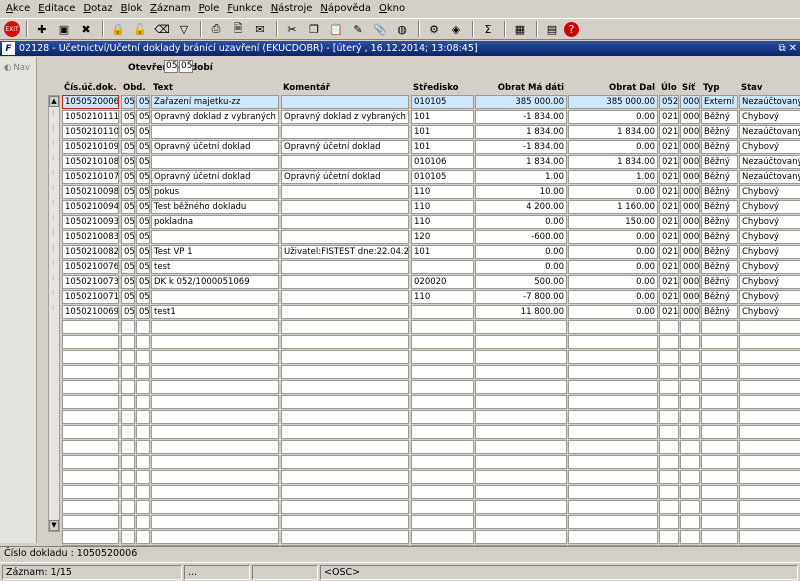 The width and height of the screenshot is (800, 581). I want to click on table-cell-6: 500.00, so click(521, 282).